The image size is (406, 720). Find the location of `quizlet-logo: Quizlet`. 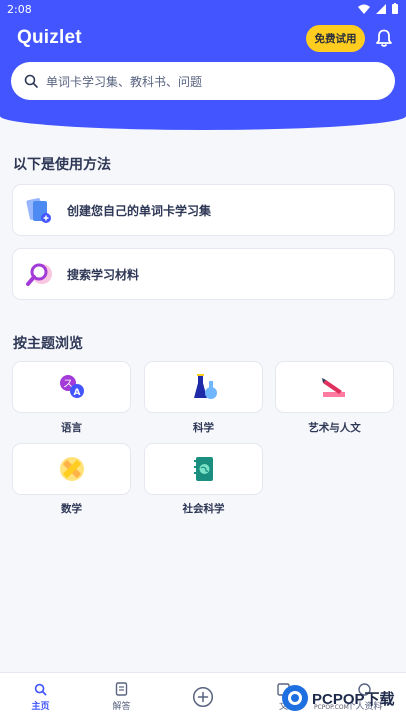

quizlet-logo: Quizlet is located at coordinates (49, 37).